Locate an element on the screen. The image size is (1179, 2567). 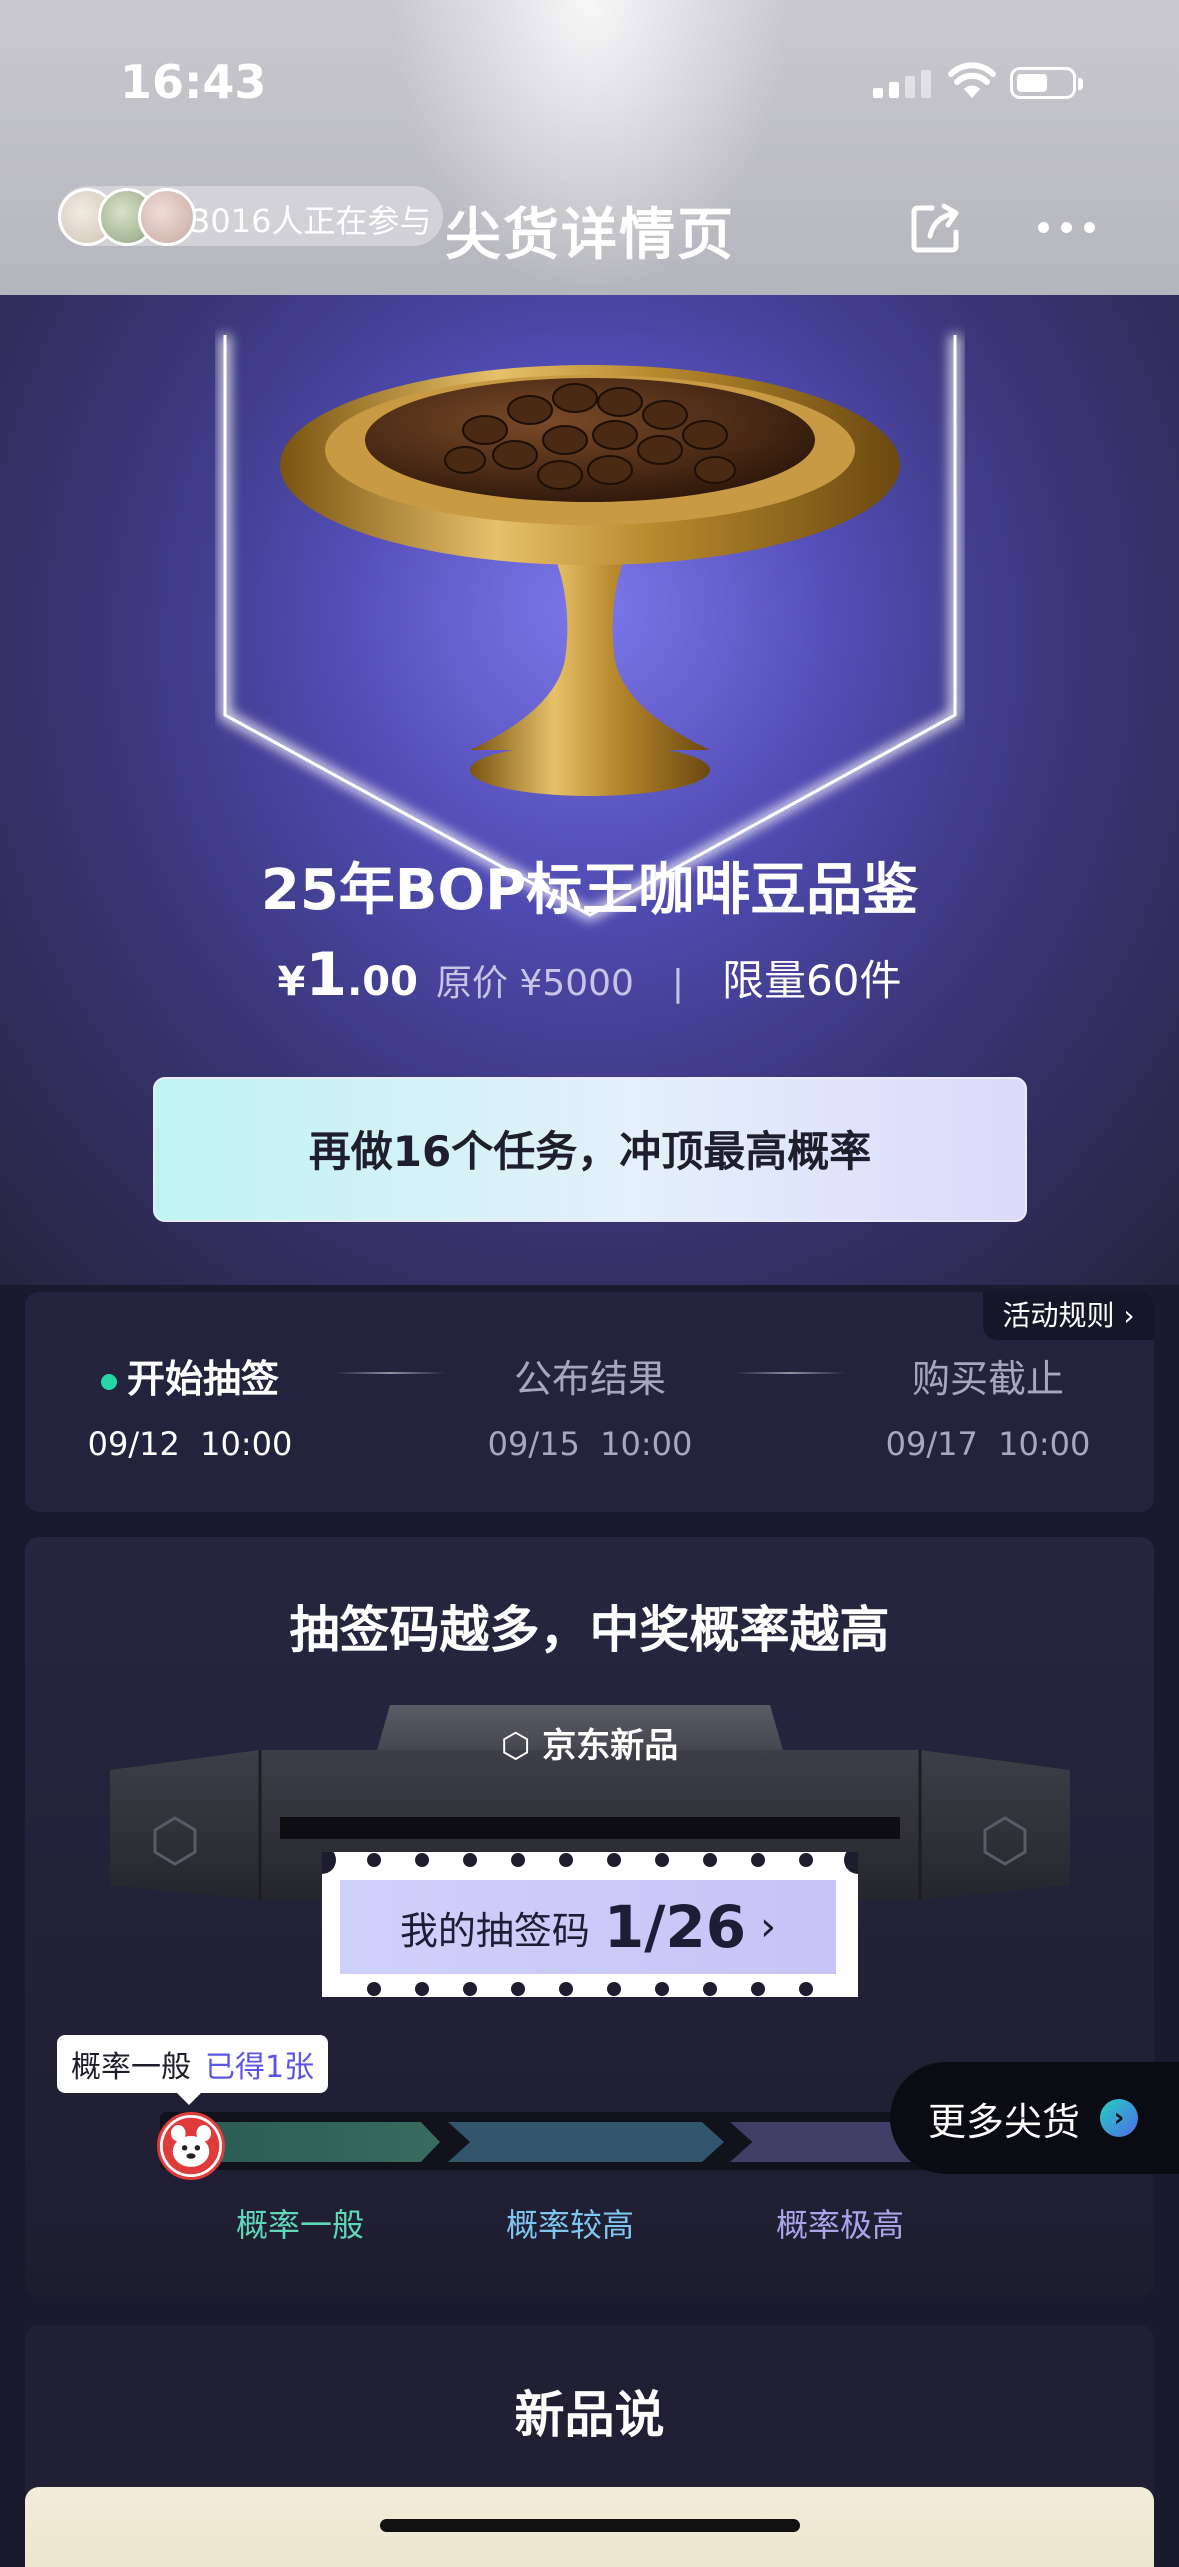
probability-tooltip: 概率一般 已得1张 is located at coordinates (193, 2070).